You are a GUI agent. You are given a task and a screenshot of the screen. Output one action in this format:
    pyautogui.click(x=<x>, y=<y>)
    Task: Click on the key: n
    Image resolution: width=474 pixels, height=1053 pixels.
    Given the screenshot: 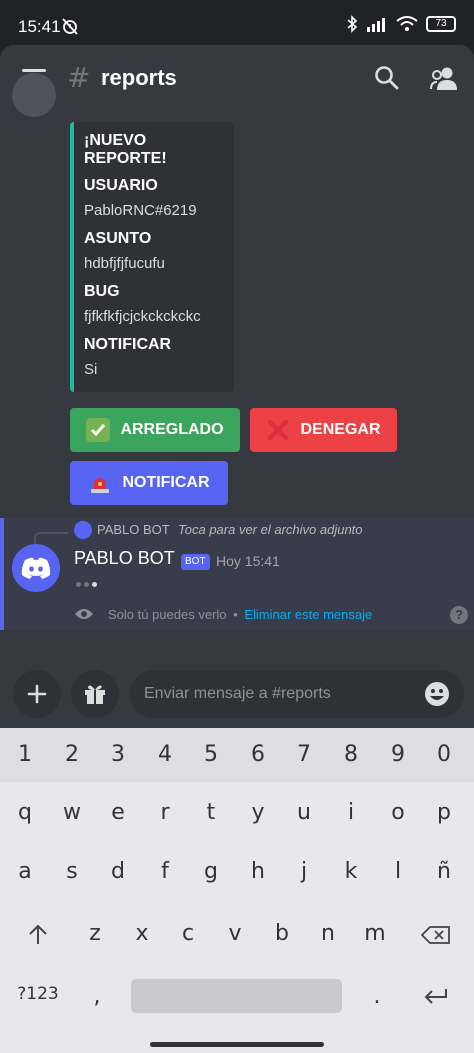 What is the action you would take?
    pyautogui.click(x=328, y=933)
    